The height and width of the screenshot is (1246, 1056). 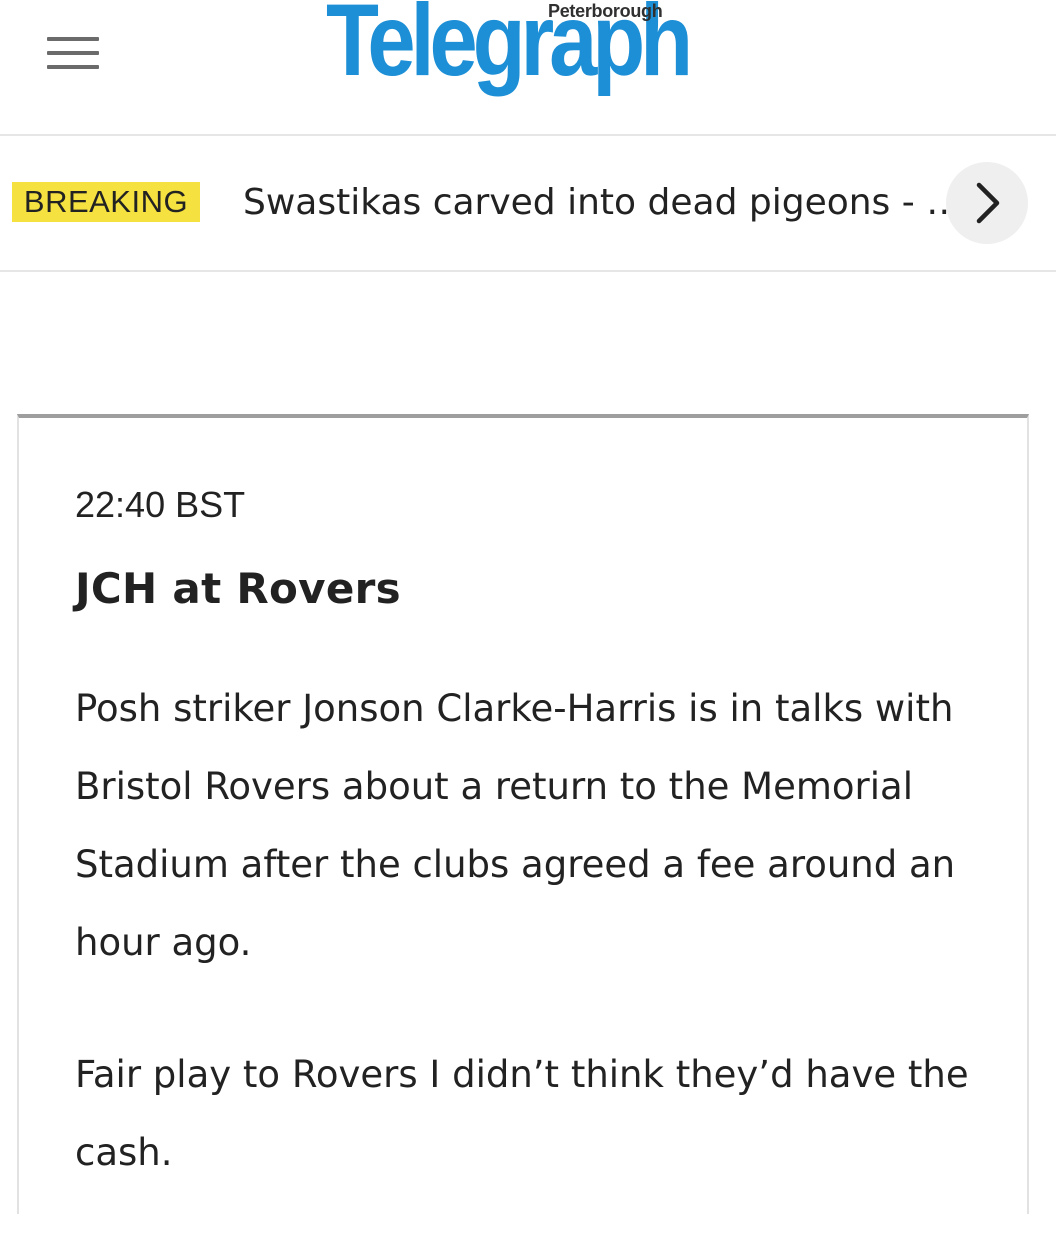 I want to click on next-headline-button, so click(x=987, y=203).